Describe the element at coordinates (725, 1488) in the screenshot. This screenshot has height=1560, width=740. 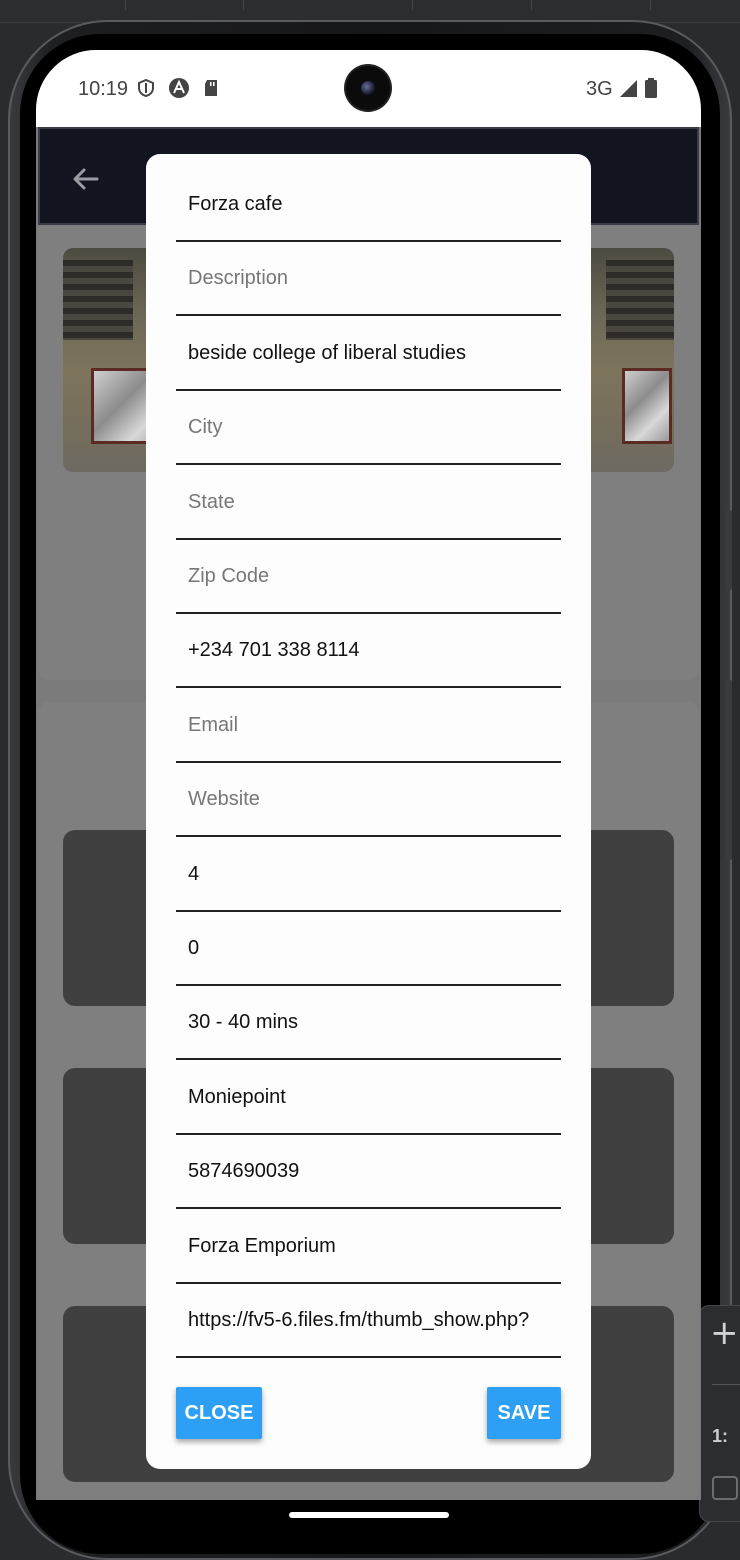
I see `fit-screen-icon` at that location.